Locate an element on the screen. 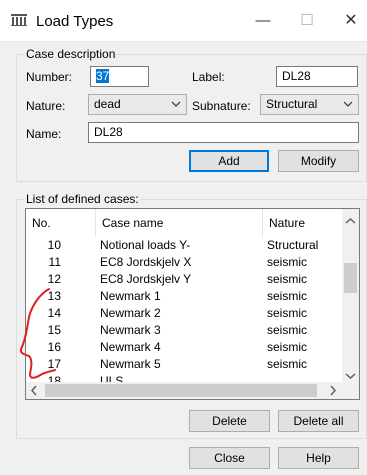  row-case-name: EC8 Jordskjelv Y is located at coordinates (146, 279).